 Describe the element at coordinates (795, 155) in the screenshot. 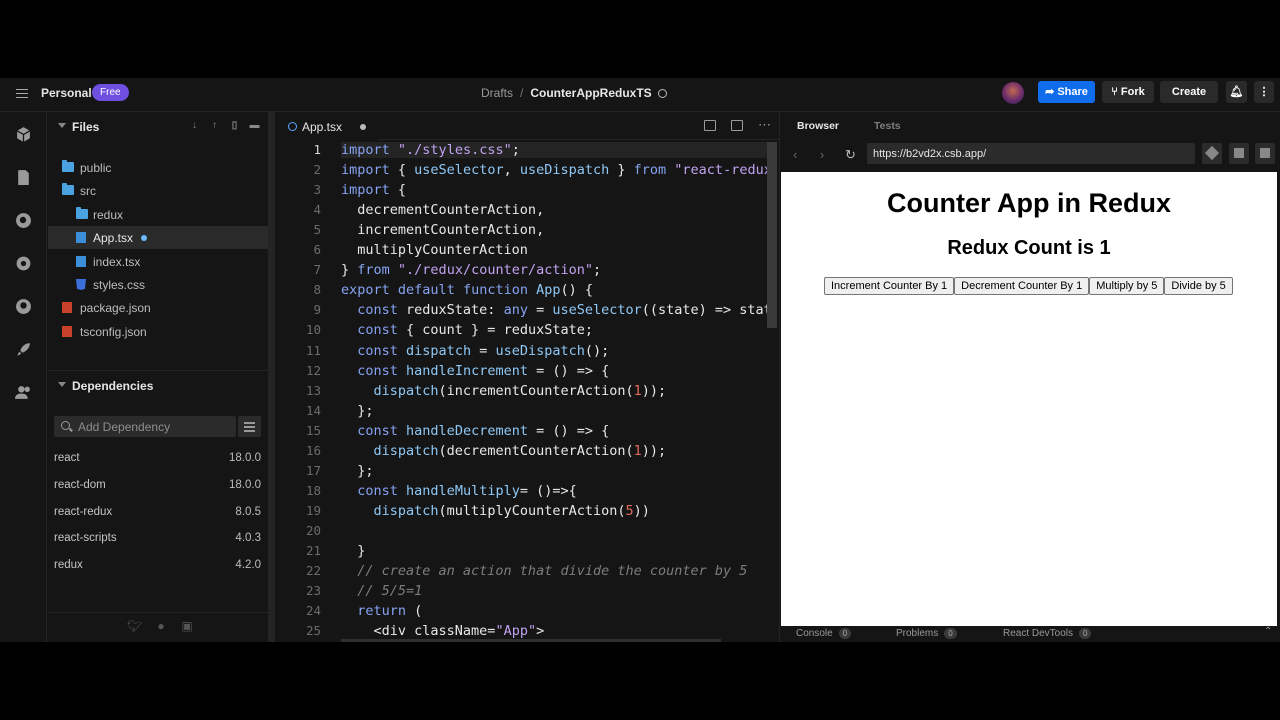

I see `back-icon: ‹` at that location.